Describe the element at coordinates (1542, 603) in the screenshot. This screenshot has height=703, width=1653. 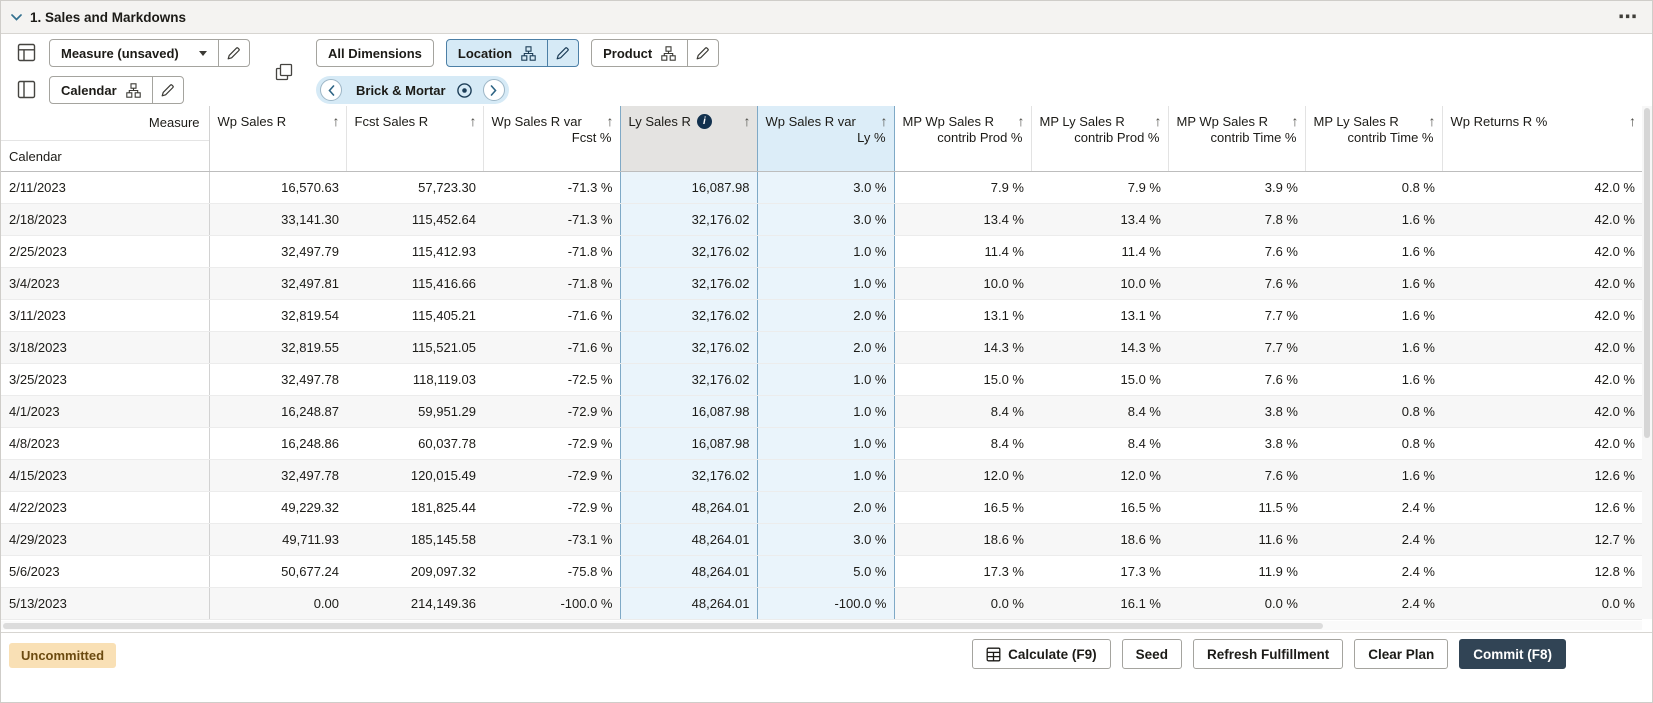
I see `grid-cell: 0.0 %` at that location.